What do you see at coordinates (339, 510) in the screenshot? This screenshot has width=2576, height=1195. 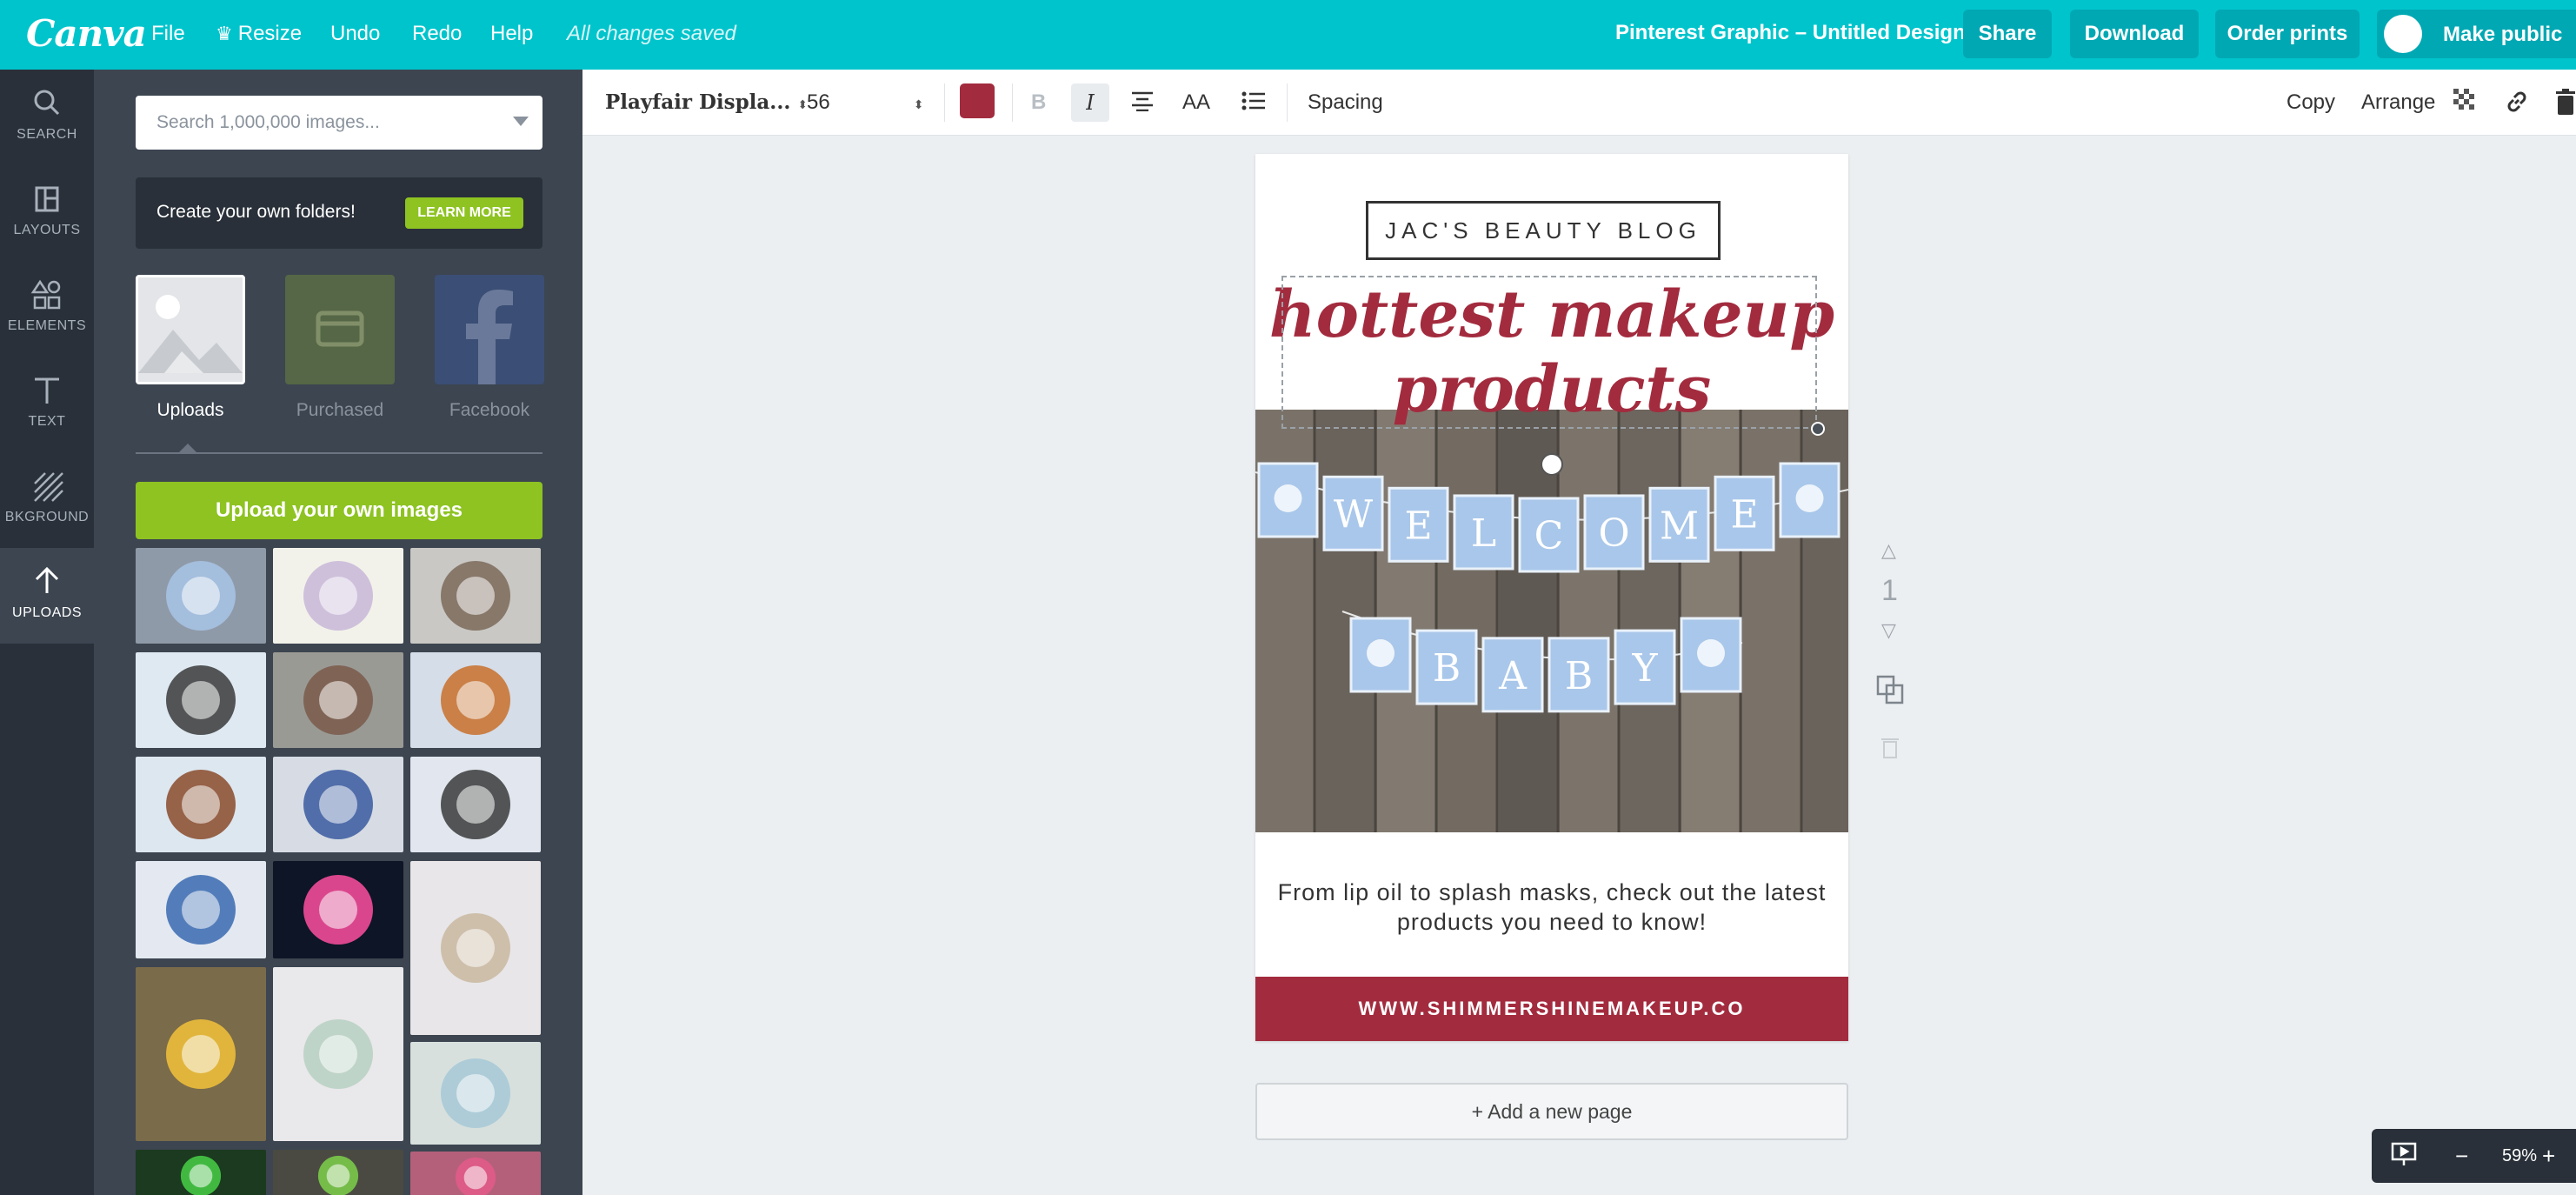 I see `upload-images-button: Upload your own images` at bounding box center [339, 510].